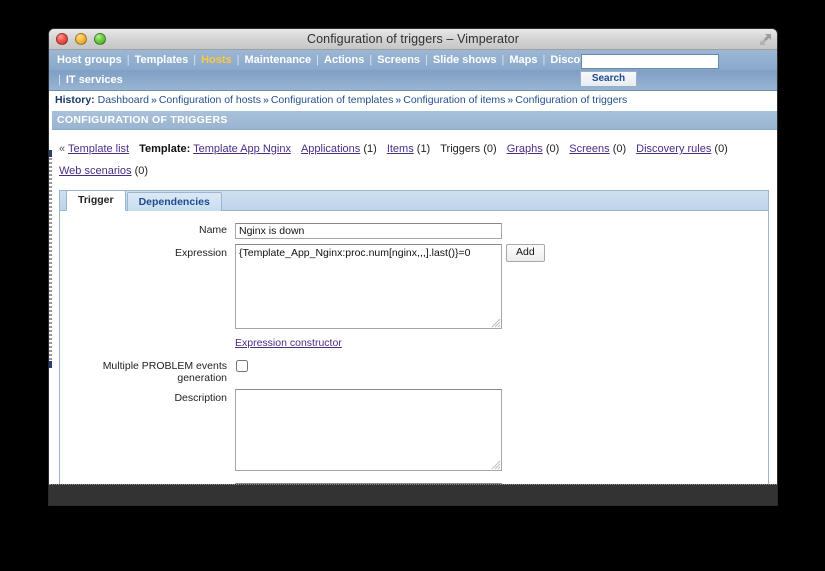 Image resolution: width=825 pixels, height=571 pixels. Describe the element at coordinates (398, 60) in the screenshot. I see `nav-item-screens: Screens` at that location.